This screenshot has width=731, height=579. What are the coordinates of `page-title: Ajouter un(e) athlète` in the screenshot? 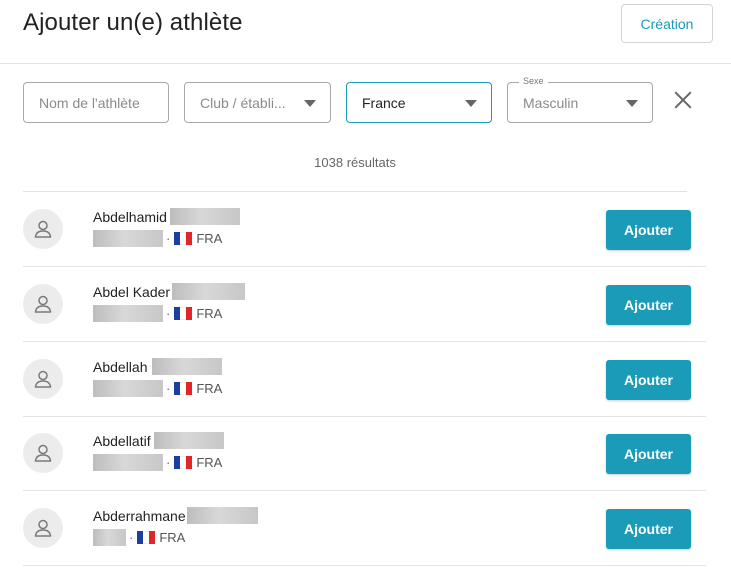 It's located at (133, 22).